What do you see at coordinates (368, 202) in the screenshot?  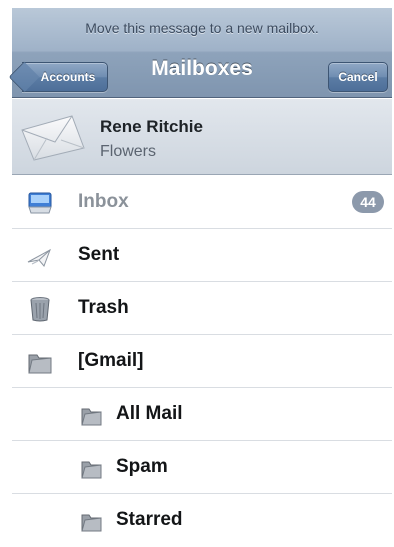 I see `unread-count-badge: 44` at bounding box center [368, 202].